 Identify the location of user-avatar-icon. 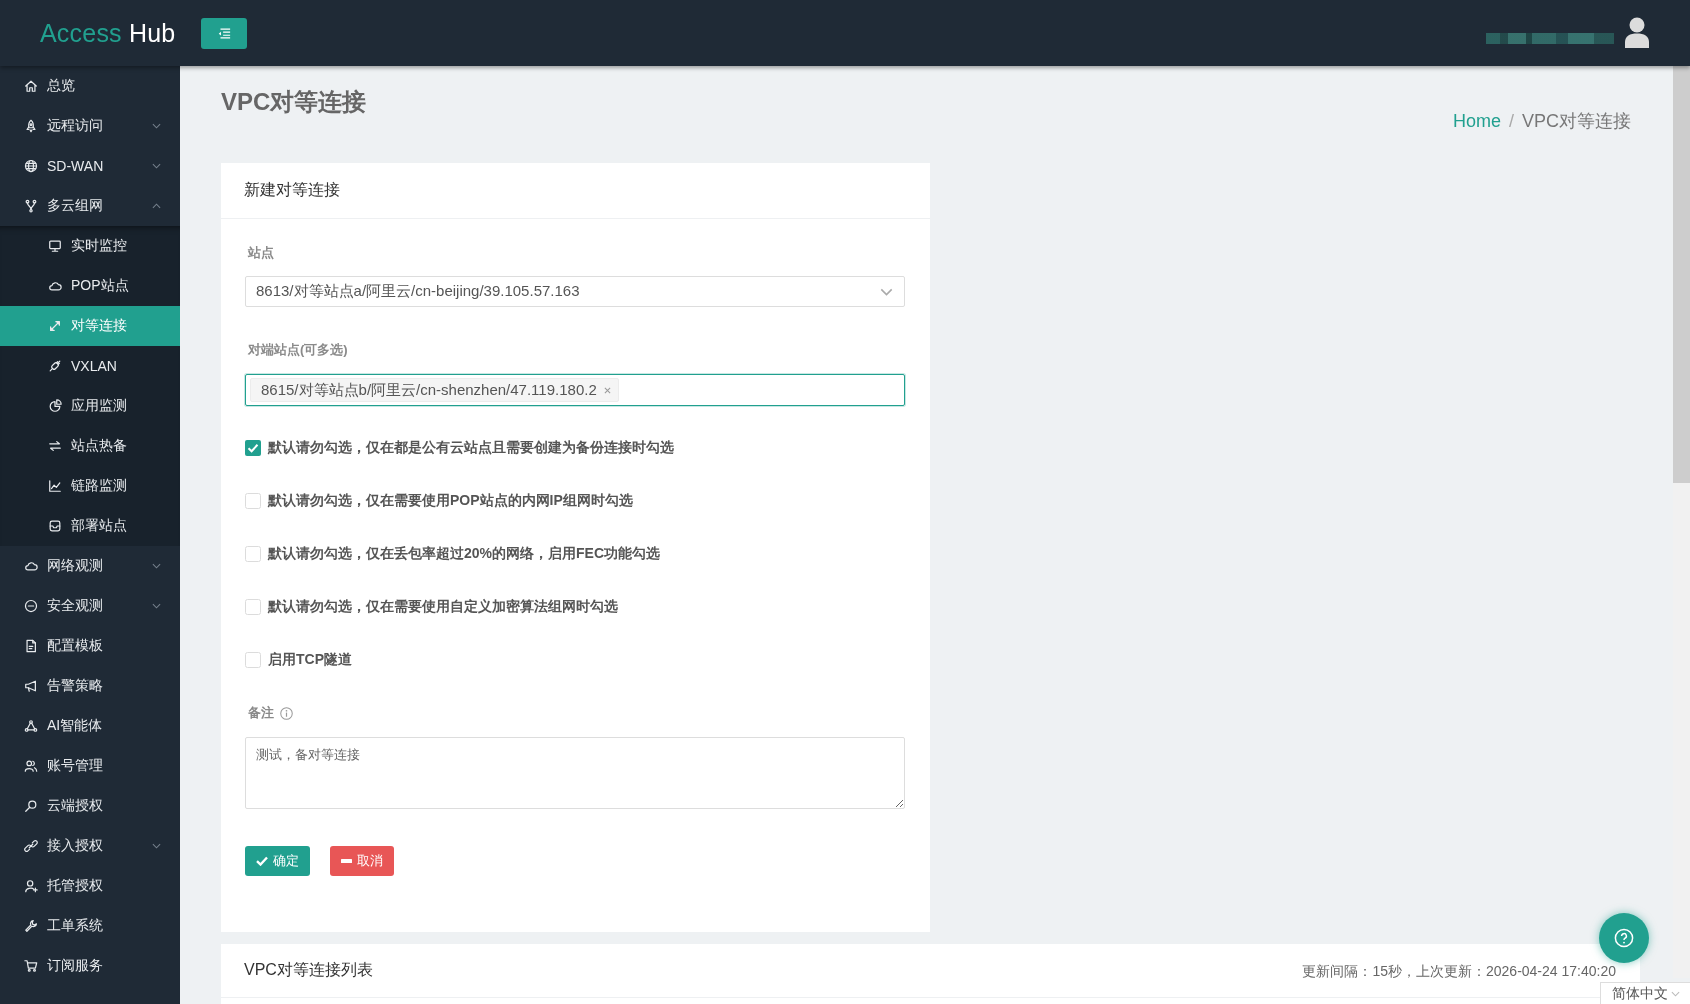
(1637, 33).